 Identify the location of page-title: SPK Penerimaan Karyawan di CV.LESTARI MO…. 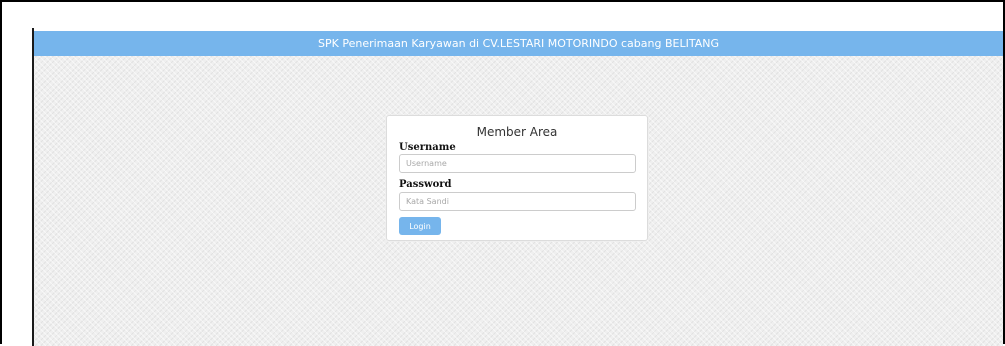
(518, 43).